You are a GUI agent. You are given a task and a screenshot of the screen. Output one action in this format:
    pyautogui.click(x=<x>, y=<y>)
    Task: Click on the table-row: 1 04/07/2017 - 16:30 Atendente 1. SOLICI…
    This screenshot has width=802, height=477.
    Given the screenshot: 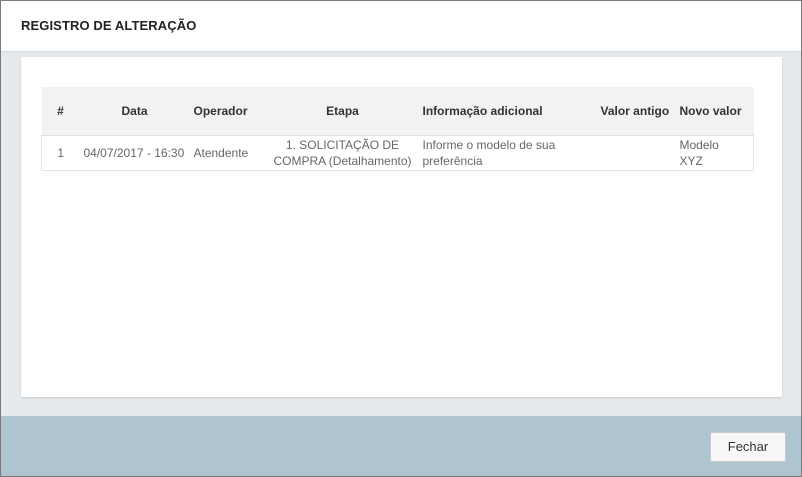 What is the action you would take?
    pyautogui.click(x=397, y=153)
    